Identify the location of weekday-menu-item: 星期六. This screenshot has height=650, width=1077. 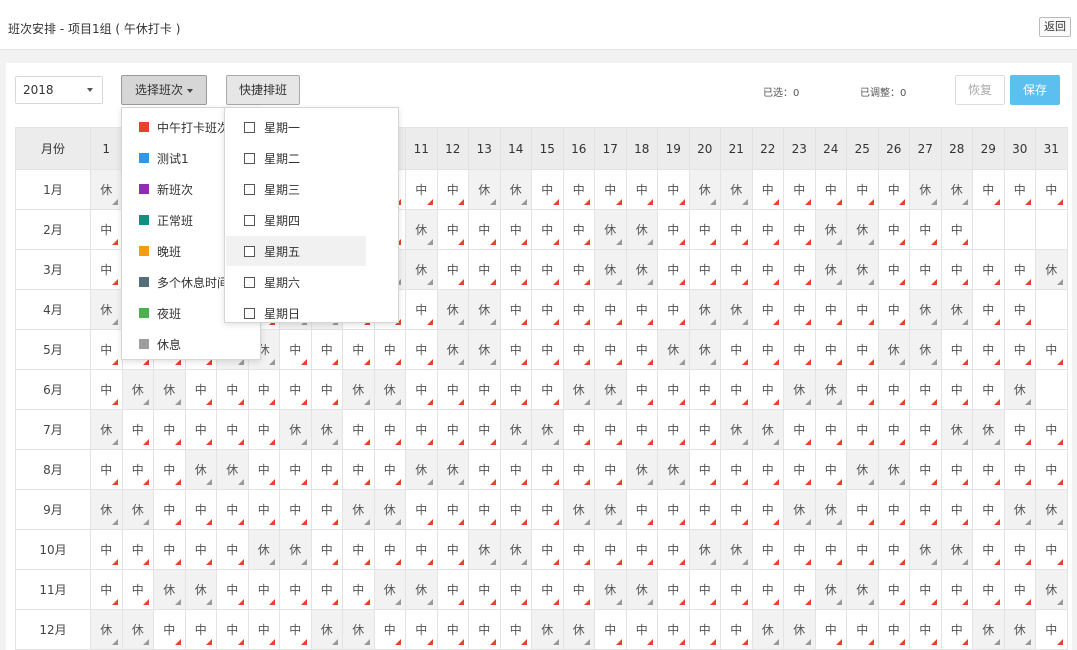
(296, 282).